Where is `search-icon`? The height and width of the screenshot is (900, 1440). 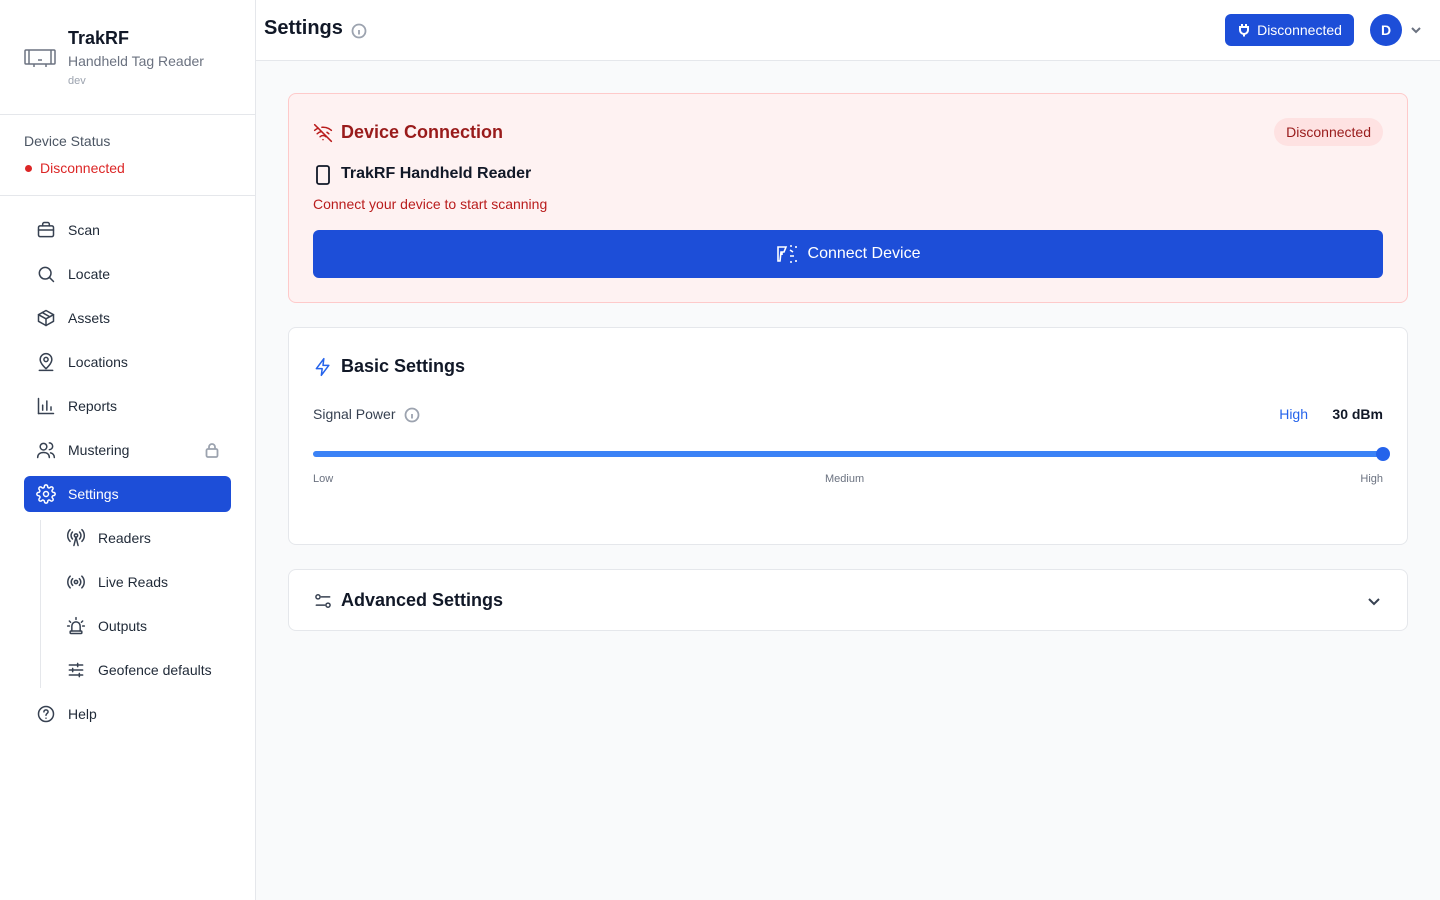
search-icon is located at coordinates (46, 274).